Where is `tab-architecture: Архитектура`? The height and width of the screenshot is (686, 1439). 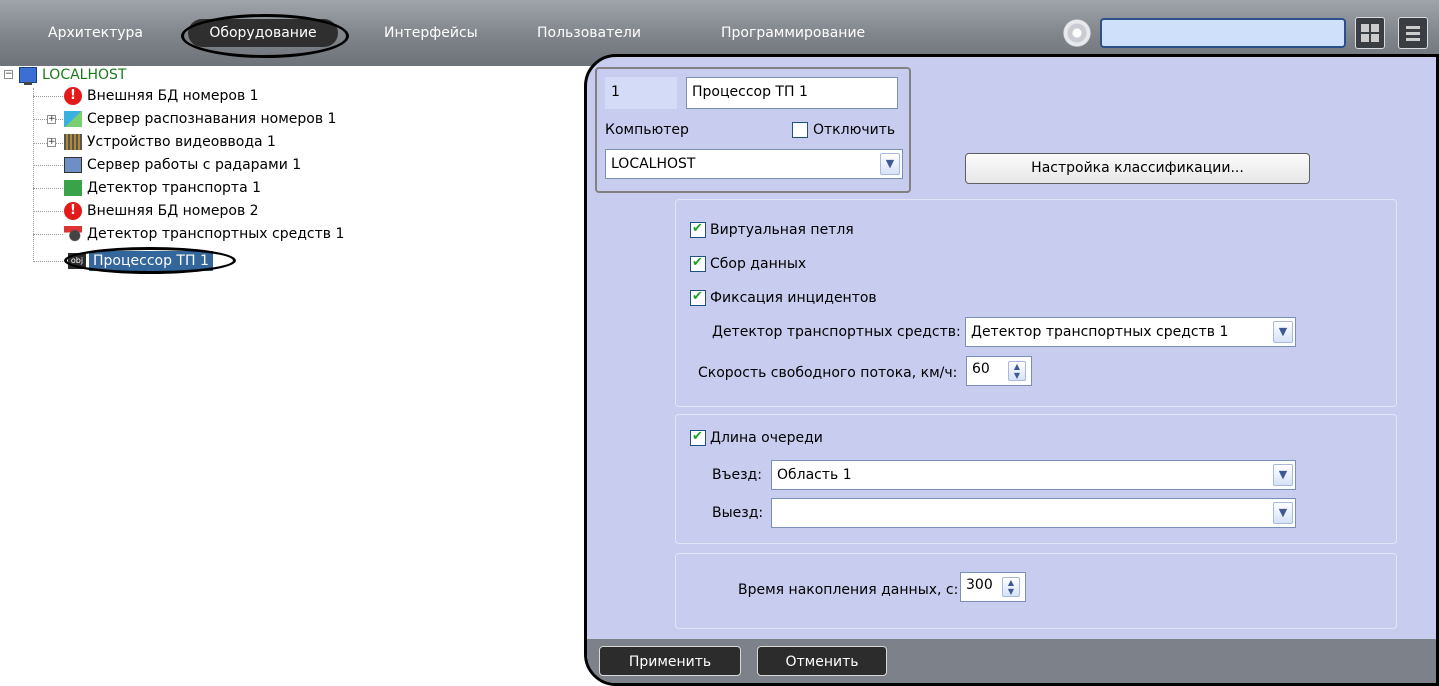 tab-architecture: Архитектура is located at coordinates (95, 33).